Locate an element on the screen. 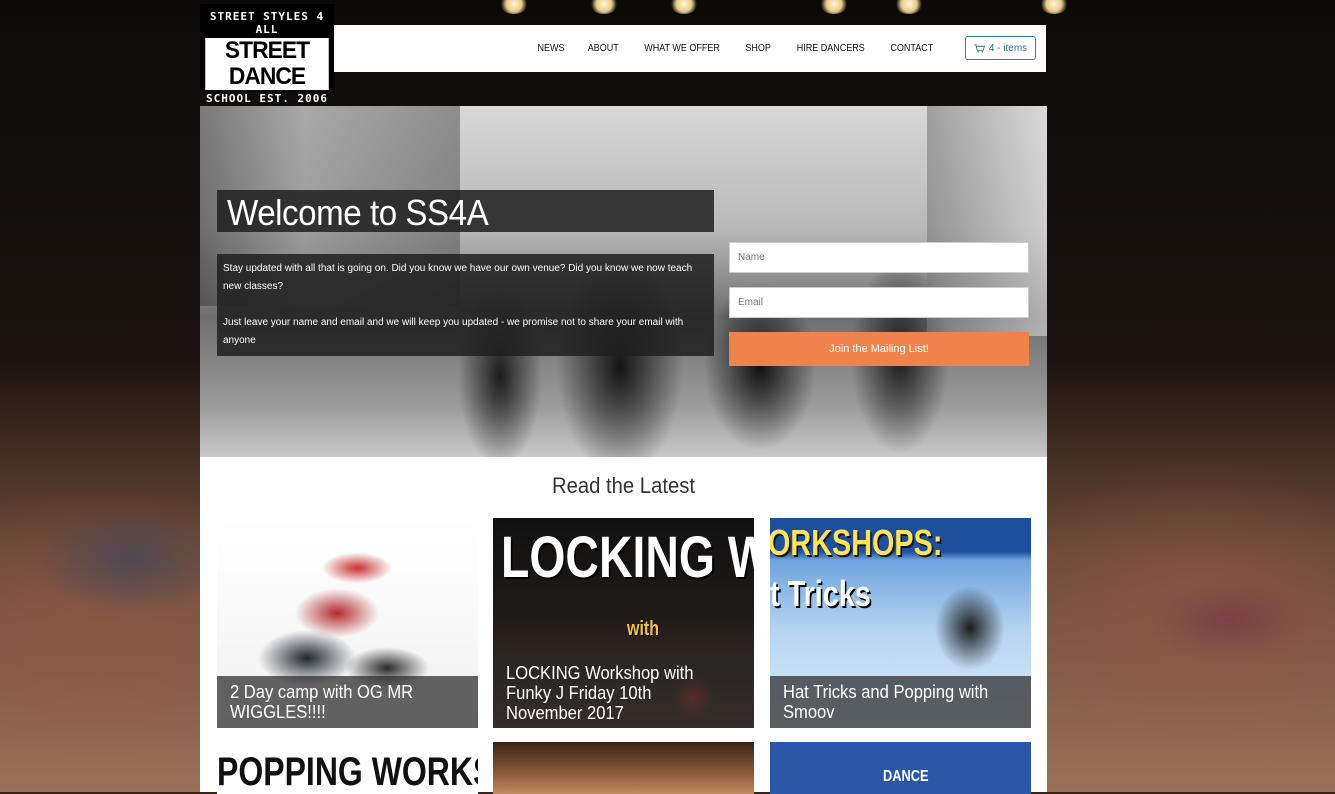  post-image-text: DANCE is located at coordinates (906, 776).